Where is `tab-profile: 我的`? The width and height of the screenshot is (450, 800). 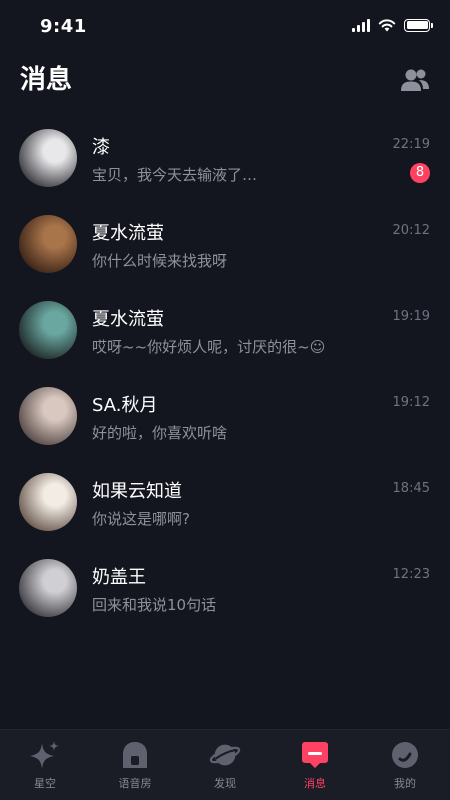
tab-profile: 我的 is located at coordinates (405, 765).